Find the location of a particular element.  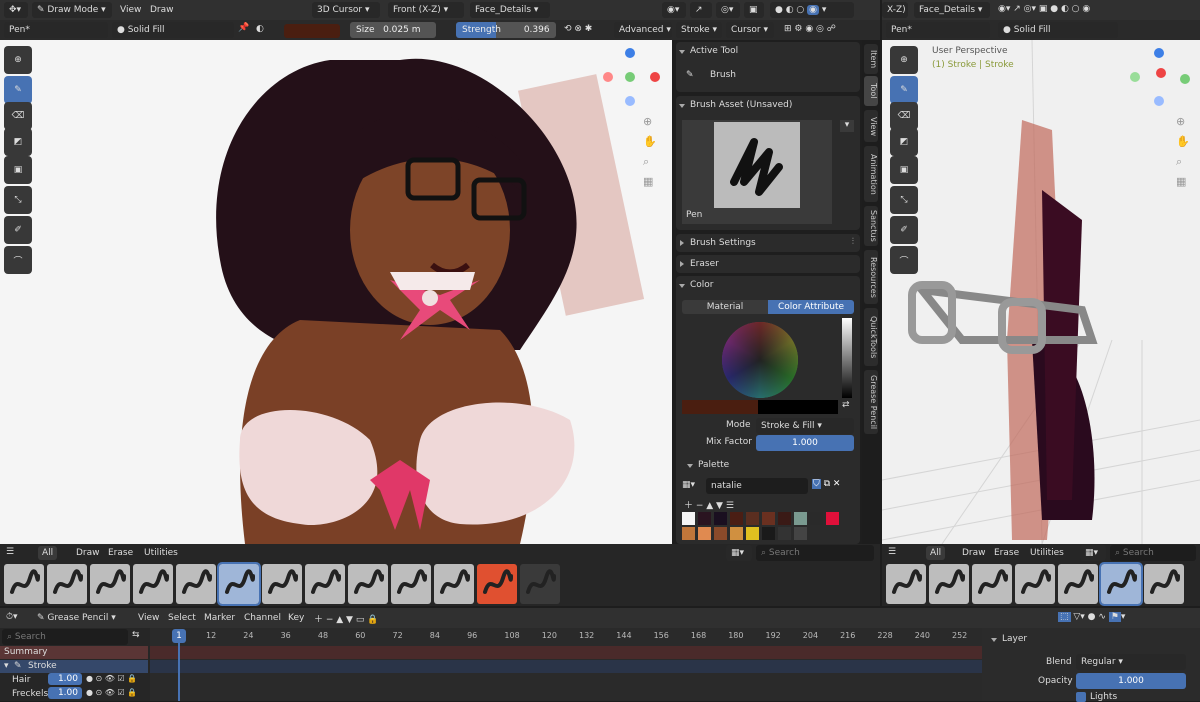

xray-toggle: ▣ is located at coordinates (754, 10).